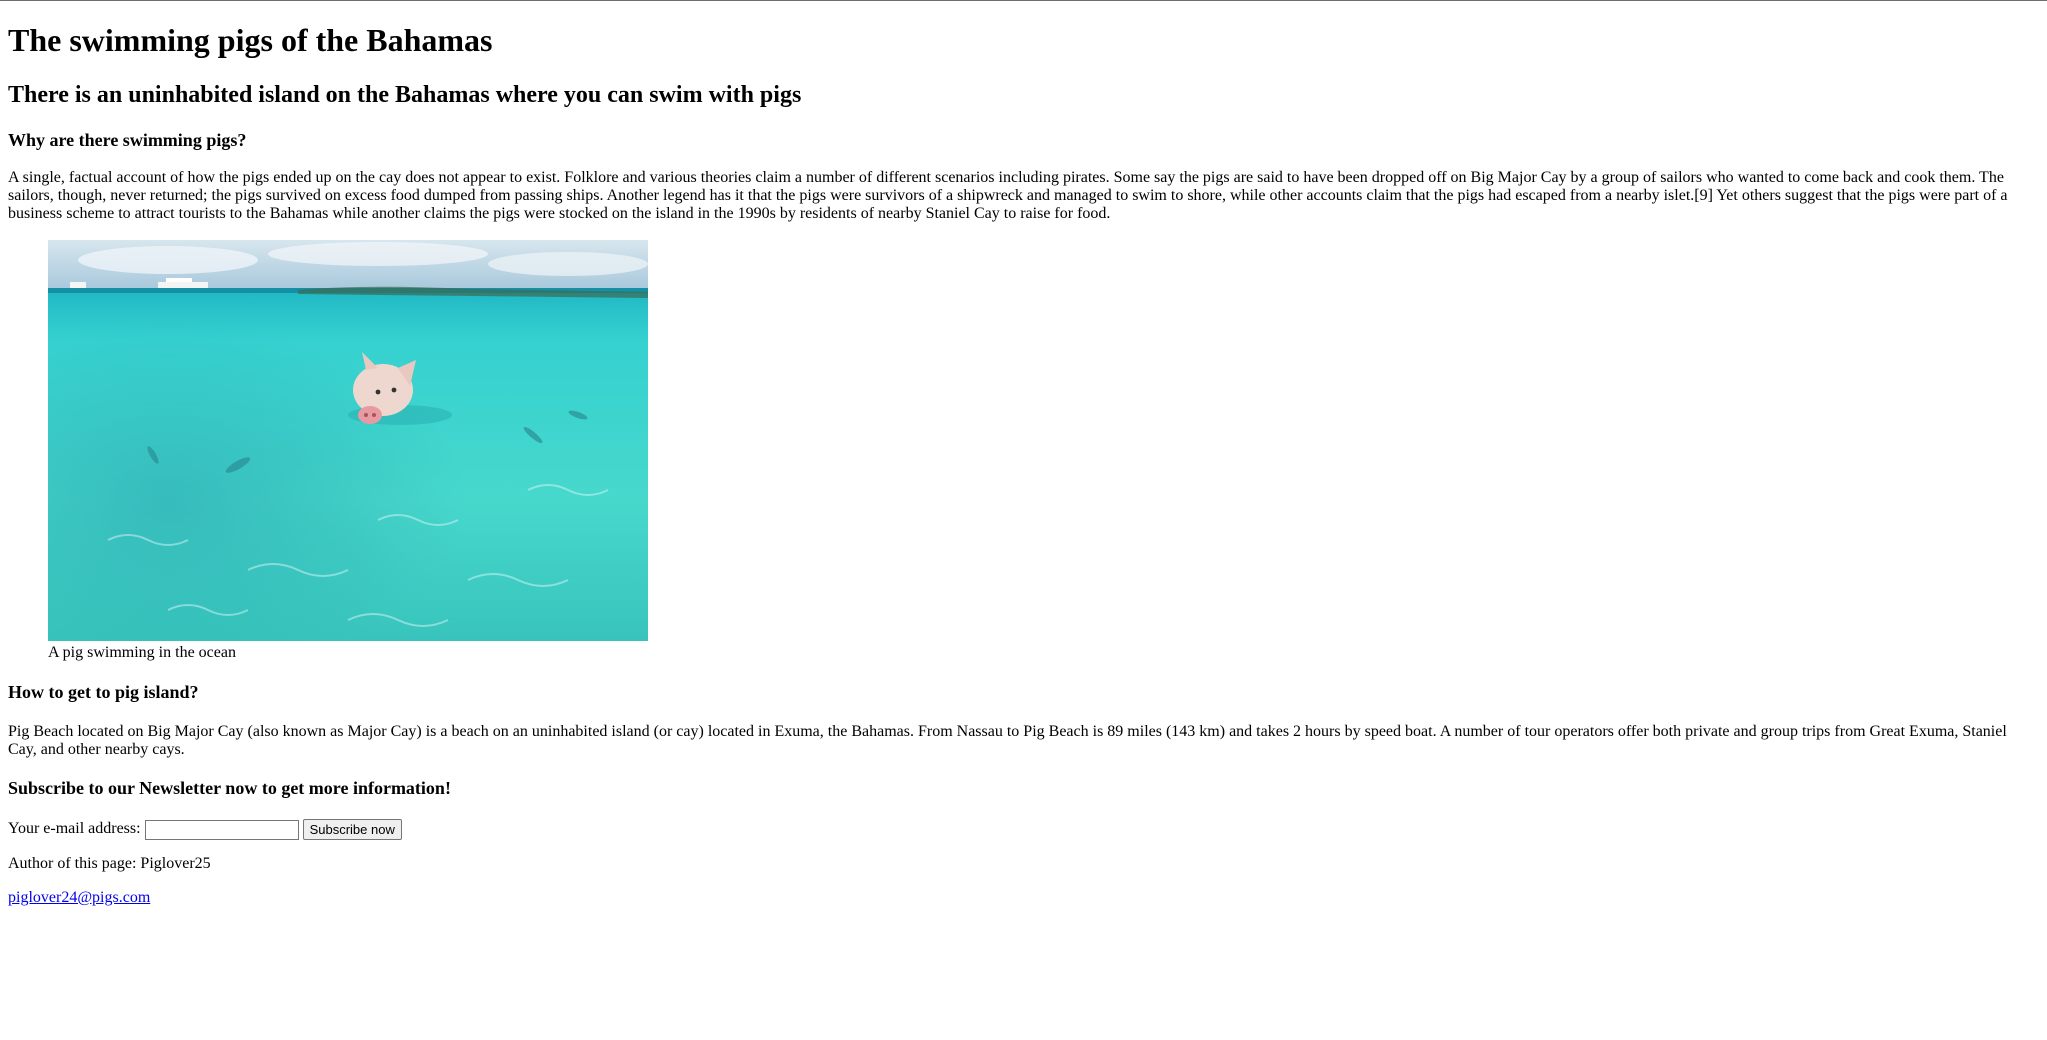 The height and width of the screenshot is (1040, 2047). Describe the element at coordinates (352, 829) in the screenshot. I see `subscribe-button: Subscribe now` at that location.